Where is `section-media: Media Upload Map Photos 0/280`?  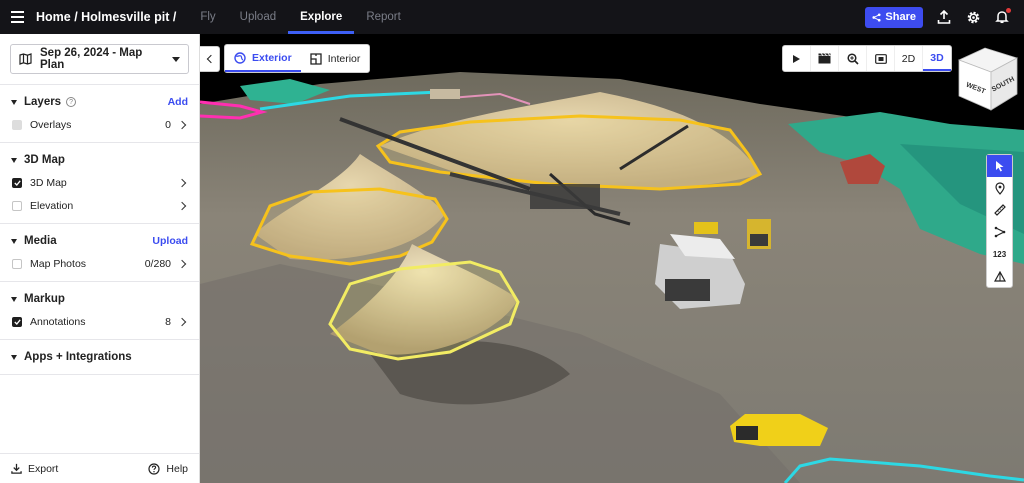 section-media: Media Upload Map Photos 0/280 is located at coordinates (99, 253).